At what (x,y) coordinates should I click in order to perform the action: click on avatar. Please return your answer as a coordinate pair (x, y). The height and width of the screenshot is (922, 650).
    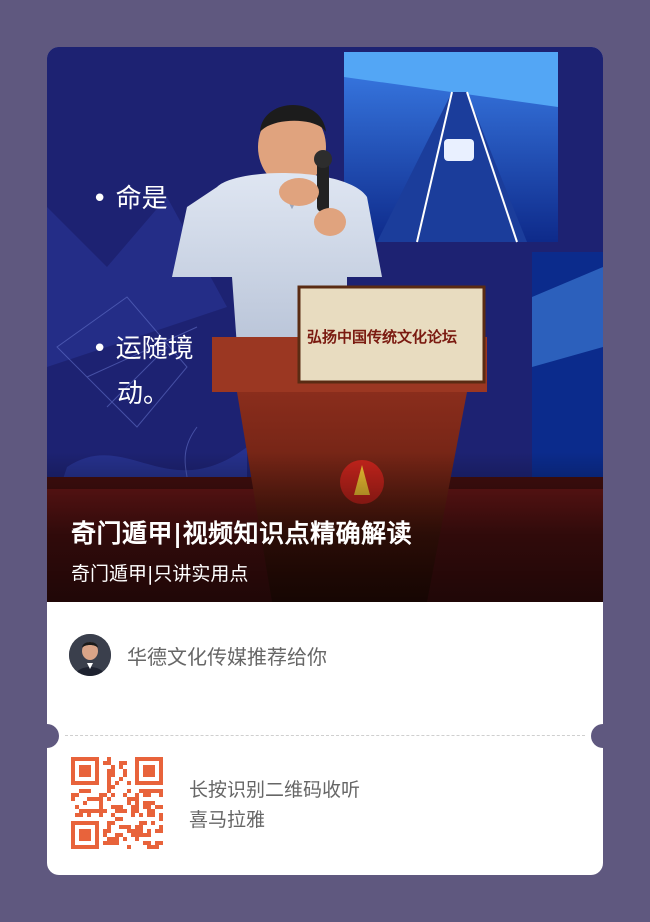
    Looking at the image, I should click on (90, 655).